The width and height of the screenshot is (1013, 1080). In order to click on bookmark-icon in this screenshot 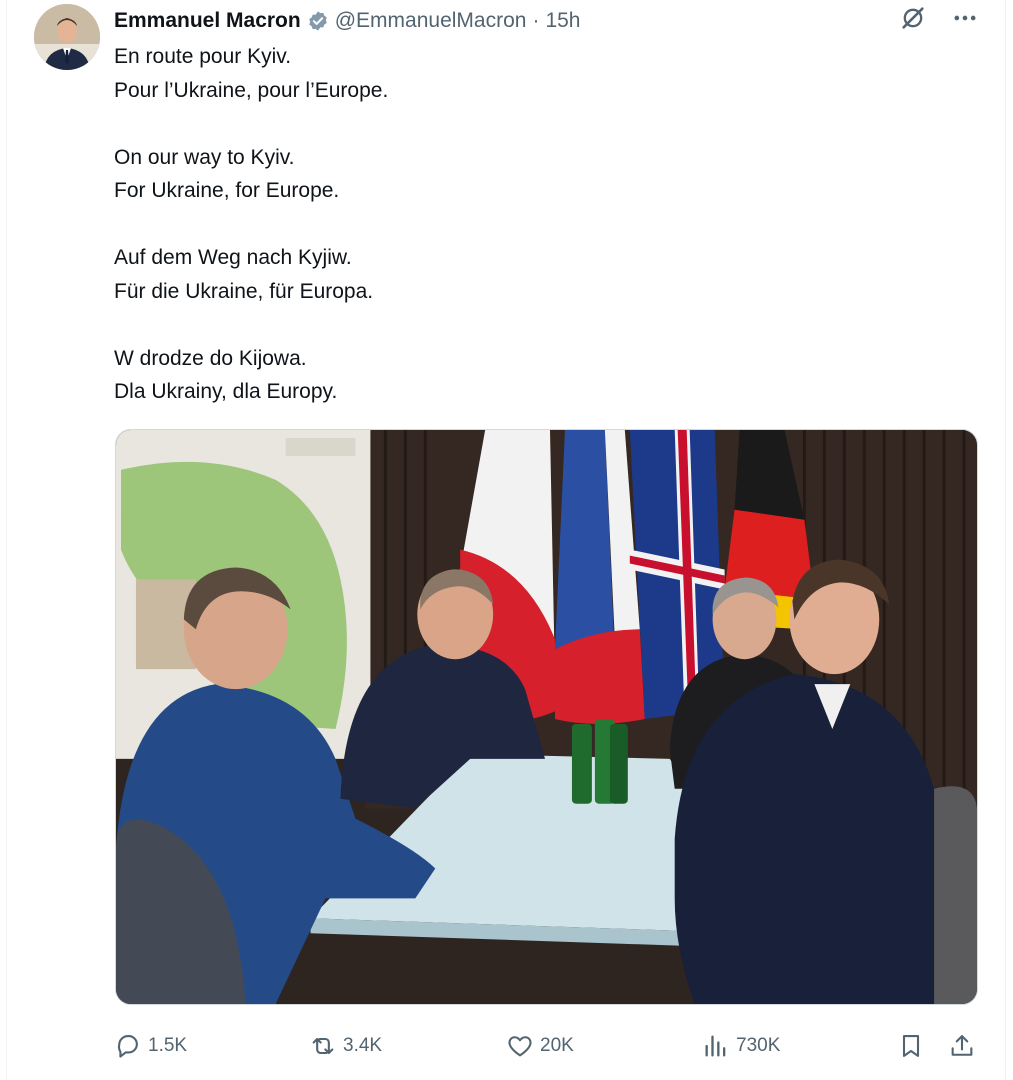, I will do `click(911, 1046)`.